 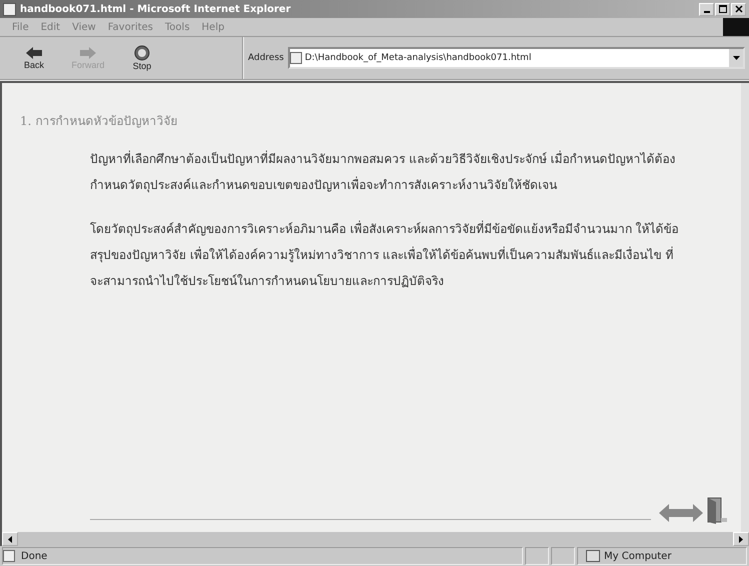 What do you see at coordinates (50, 27) in the screenshot?
I see `menu-item: Edit` at bounding box center [50, 27].